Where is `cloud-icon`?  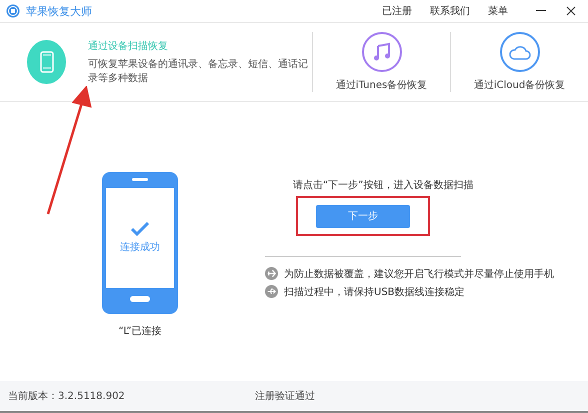 cloud-icon is located at coordinates (519, 52).